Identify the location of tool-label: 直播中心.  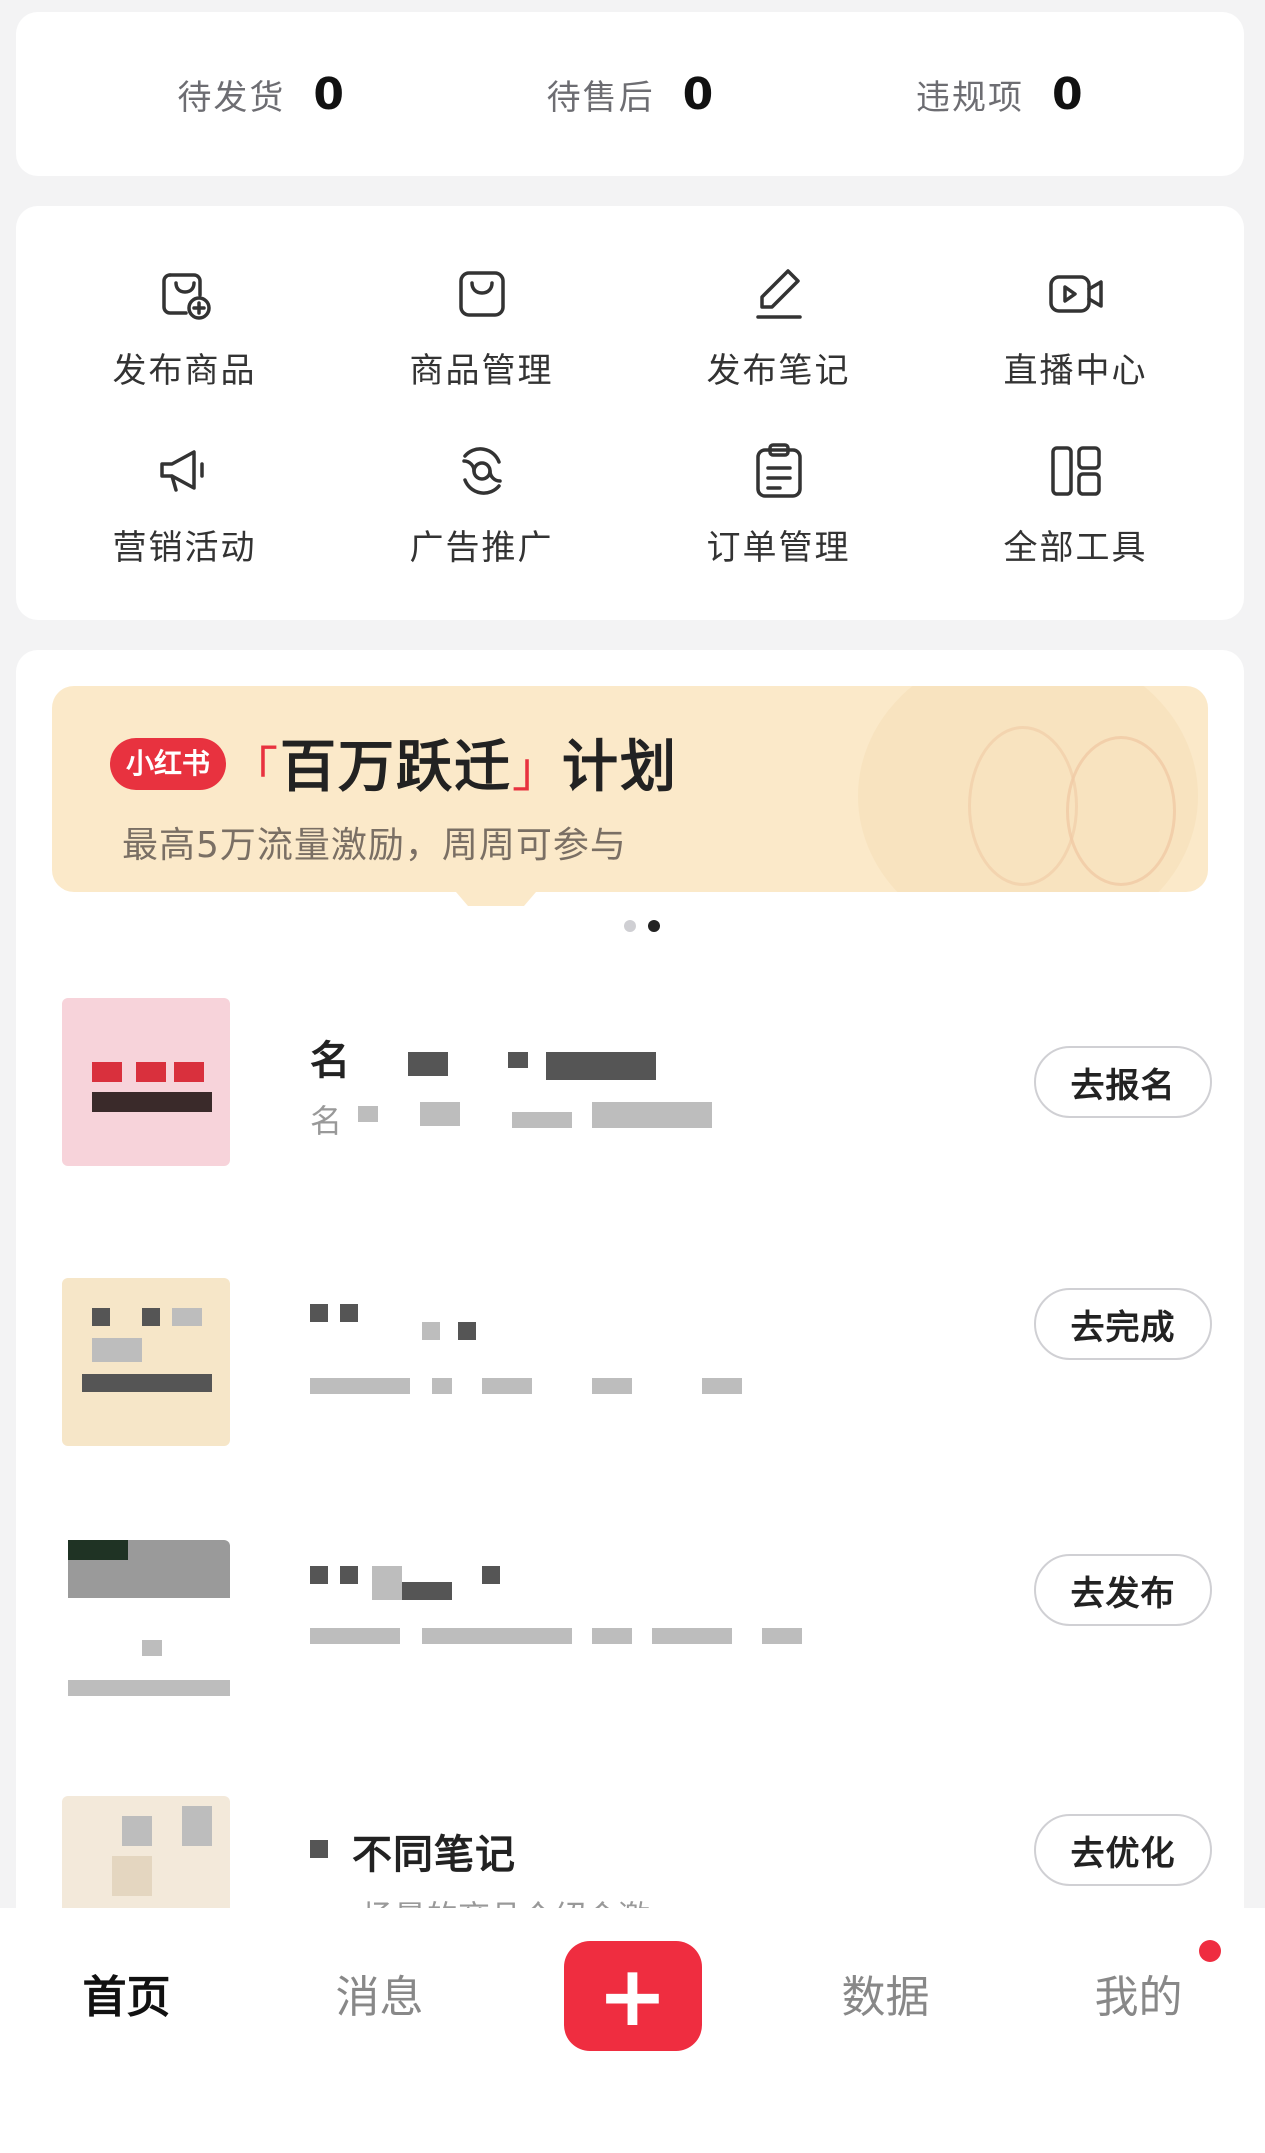
(1075, 371).